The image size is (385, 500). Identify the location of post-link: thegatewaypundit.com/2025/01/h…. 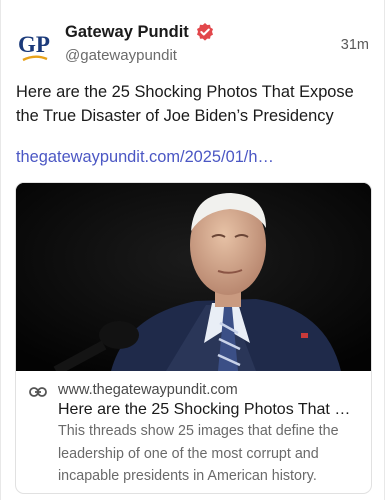
(145, 157).